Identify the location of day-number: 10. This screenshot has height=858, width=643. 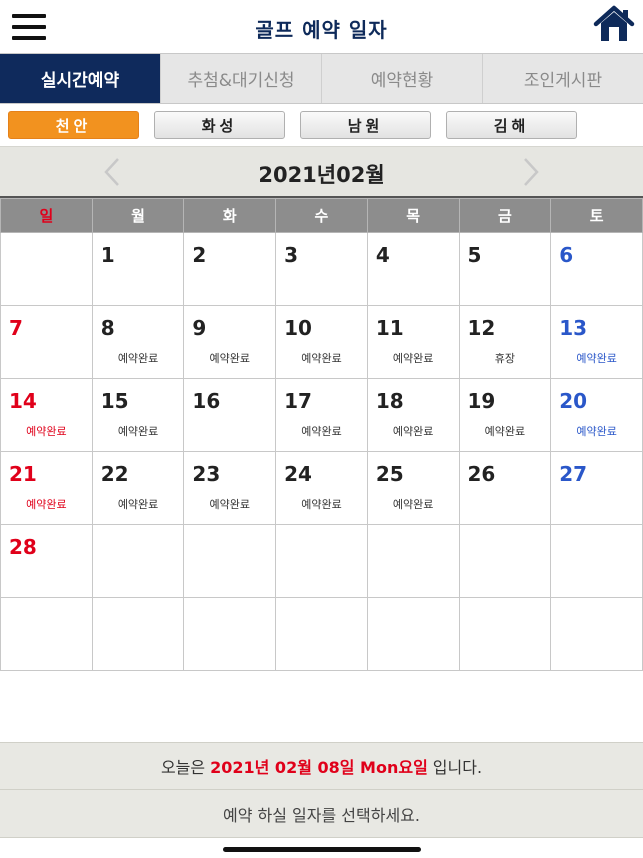
(298, 328).